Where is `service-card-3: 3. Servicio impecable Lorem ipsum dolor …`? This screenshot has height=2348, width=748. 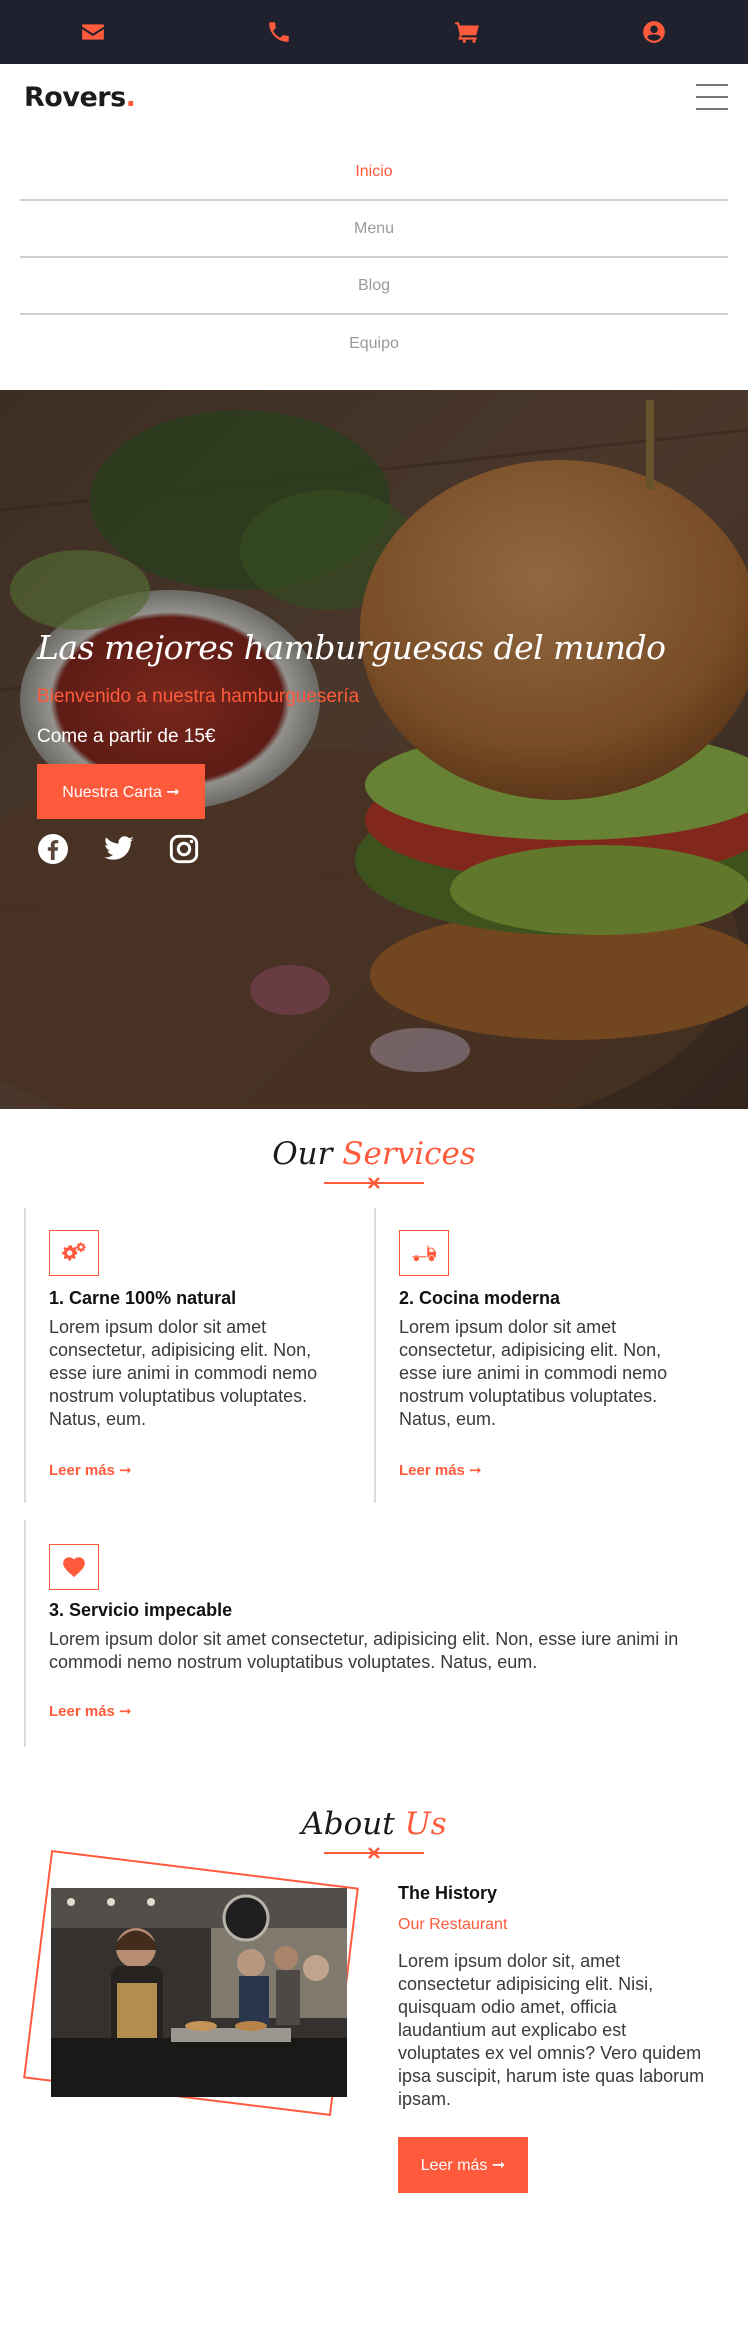
service-card-3: 3. Servicio impecable Lorem ipsum dolor … is located at coordinates (374, 1633).